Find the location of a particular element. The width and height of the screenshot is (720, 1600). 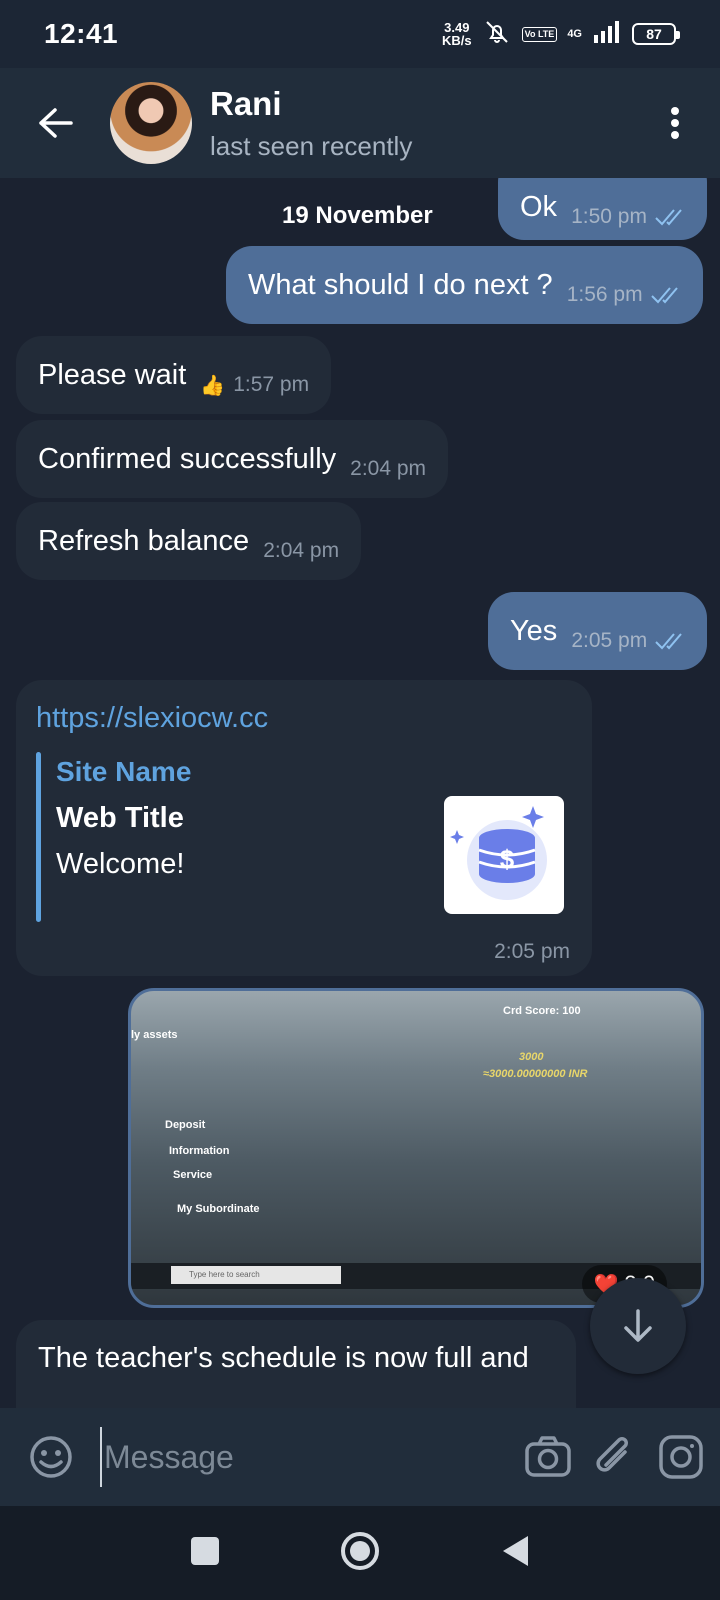

message-meta: 1:56 pm is located at coordinates (624, 295).